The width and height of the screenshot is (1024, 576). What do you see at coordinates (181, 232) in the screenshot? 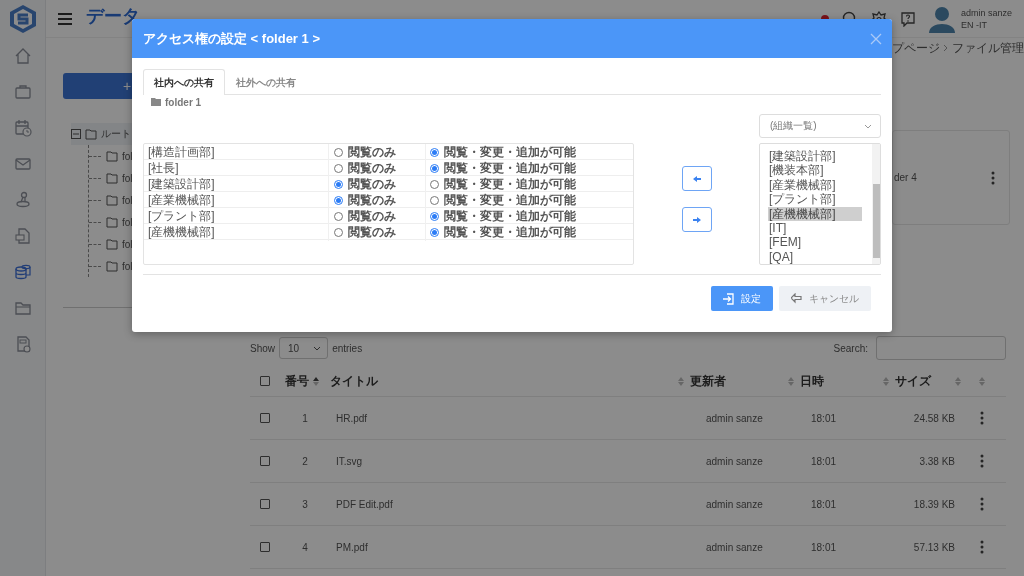
I see `department-name: [産機機械部]` at bounding box center [181, 232].